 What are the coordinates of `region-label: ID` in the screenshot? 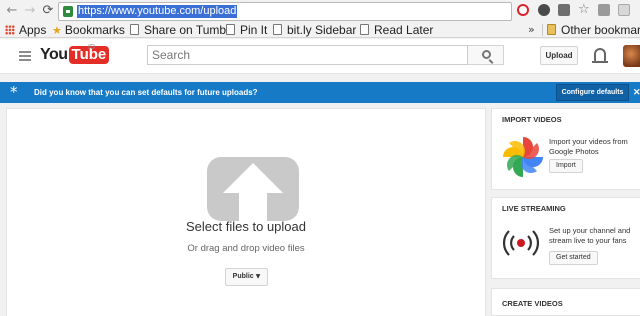 It's located at (91, 47).